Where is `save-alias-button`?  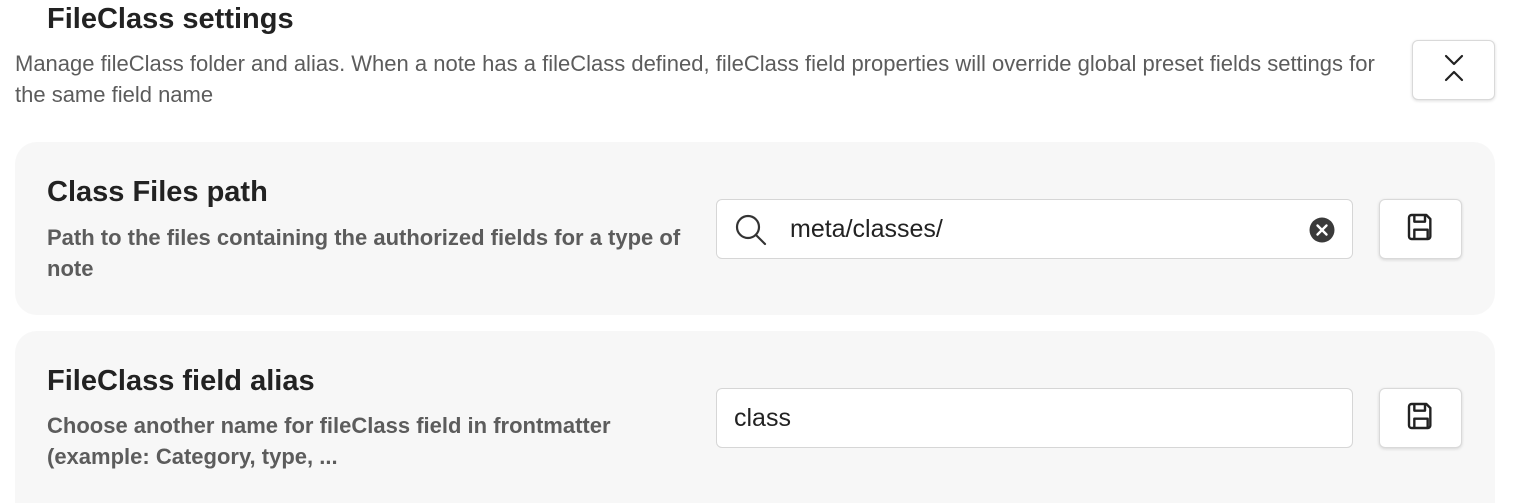
save-alias-button is located at coordinates (1420, 418).